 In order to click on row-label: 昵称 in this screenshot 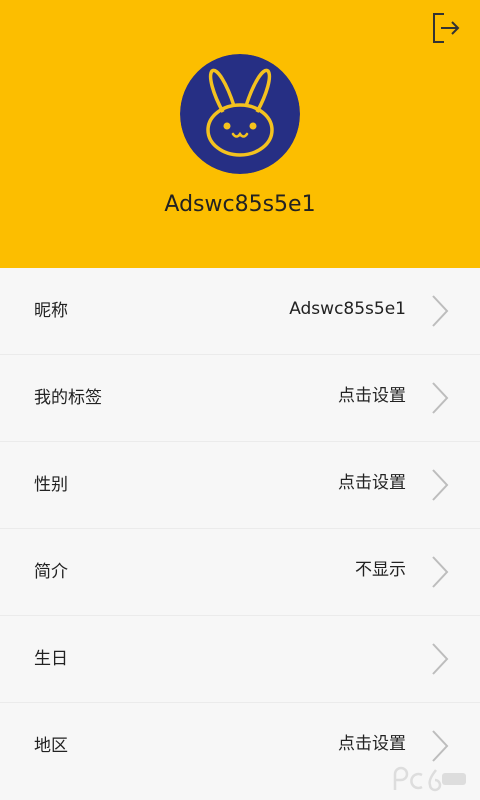, I will do `click(51, 311)`.